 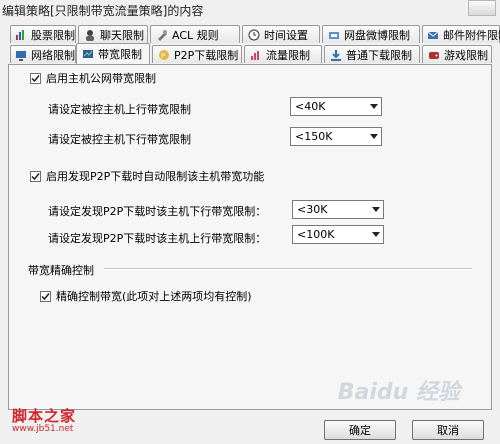 What do you see at coordinates (372, 54) in the screenshot?
I see `tab-download: 普通下载限制` at bounding box center [372, 54].